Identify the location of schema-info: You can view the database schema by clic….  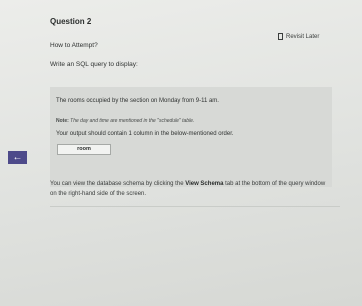
(191, 189).